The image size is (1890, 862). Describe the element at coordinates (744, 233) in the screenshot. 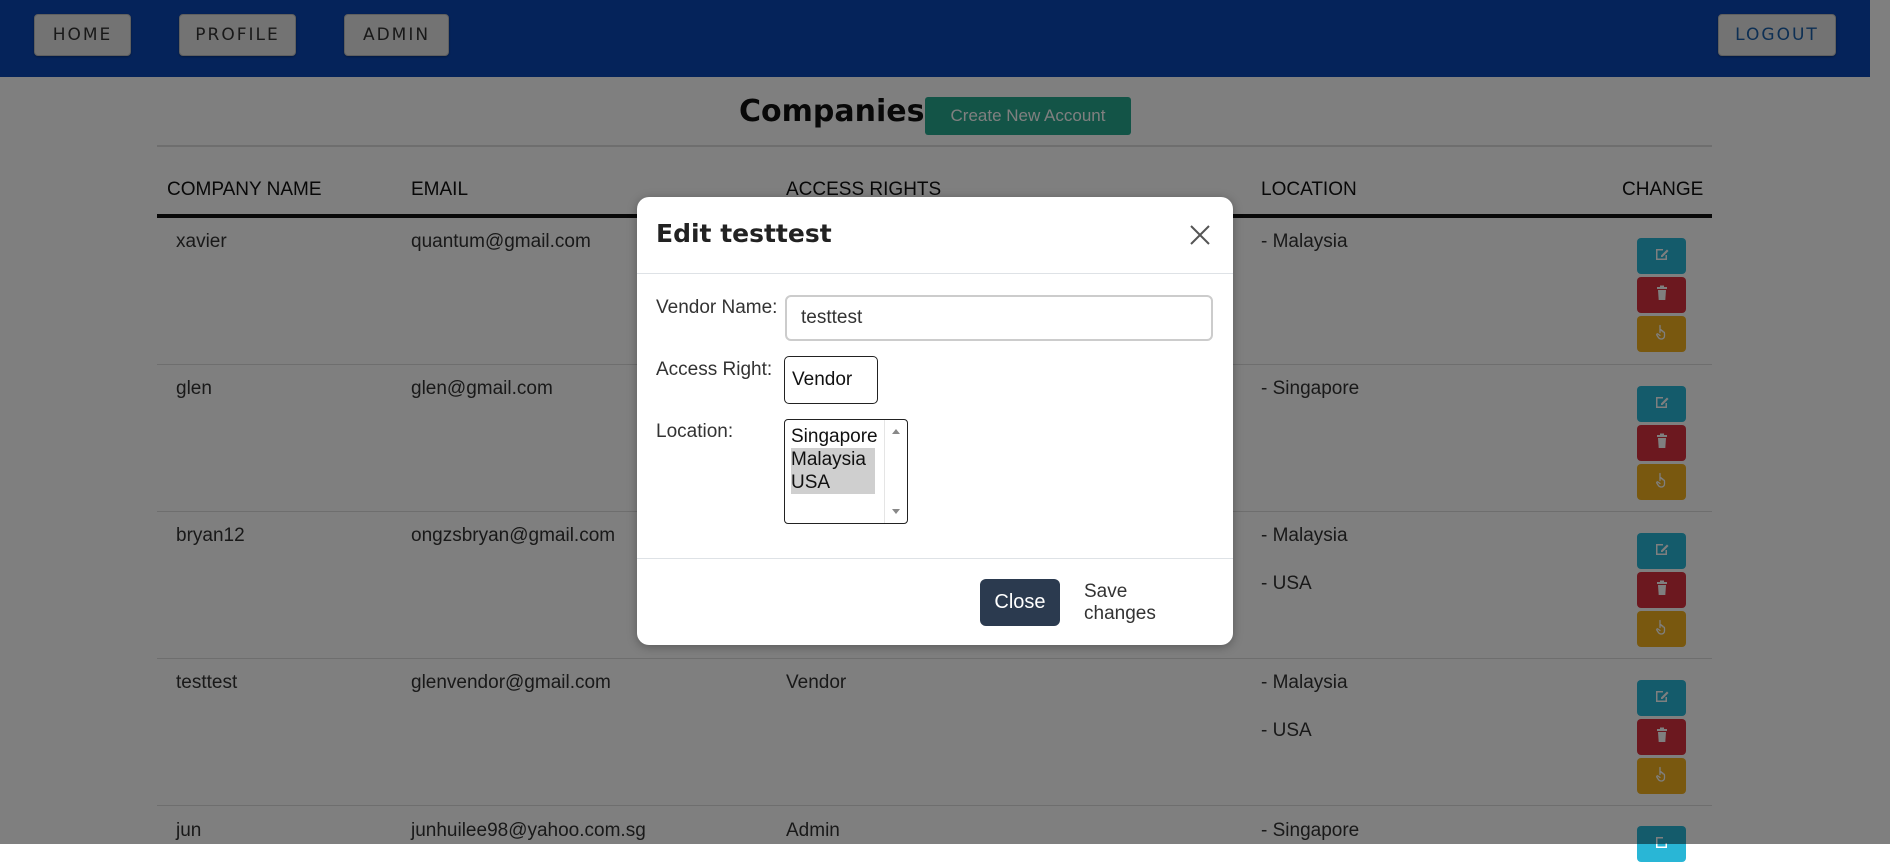

I see `dialog-title: Edit testtest` at that location.